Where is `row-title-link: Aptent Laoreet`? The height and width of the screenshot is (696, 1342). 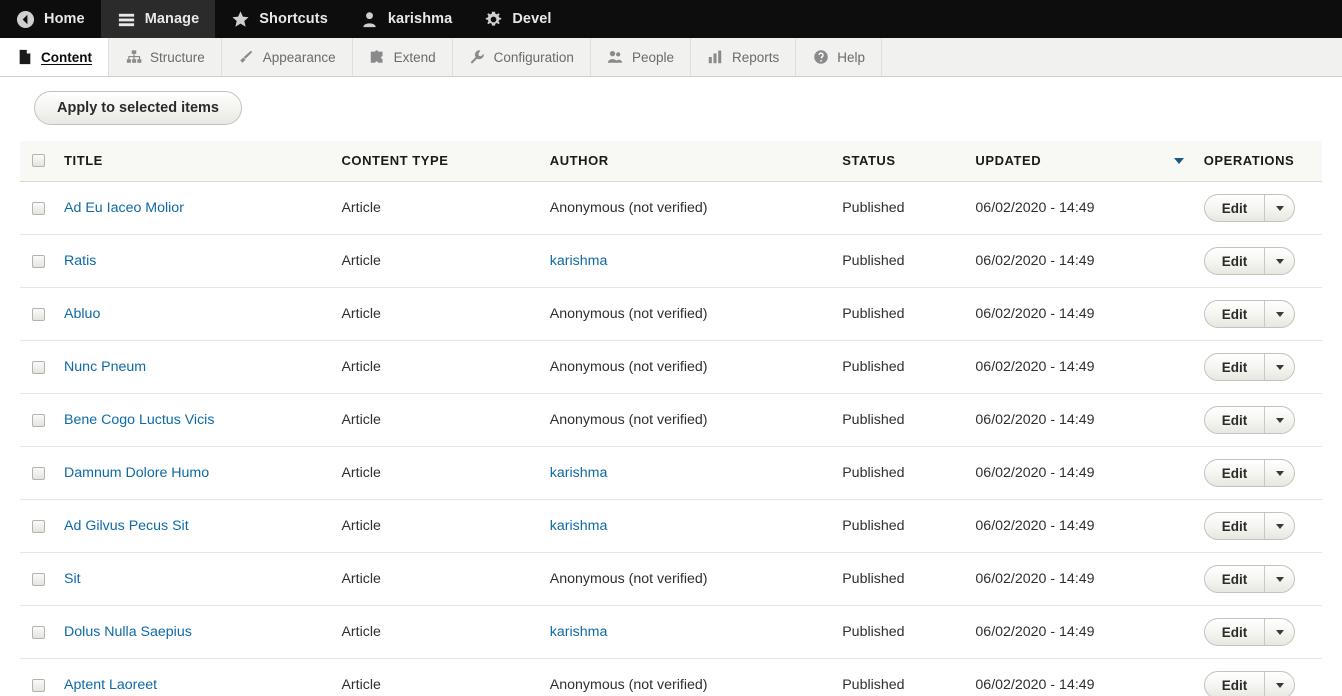 row-title-link: Aptent Laoreet is located at coordinates (110, 685).